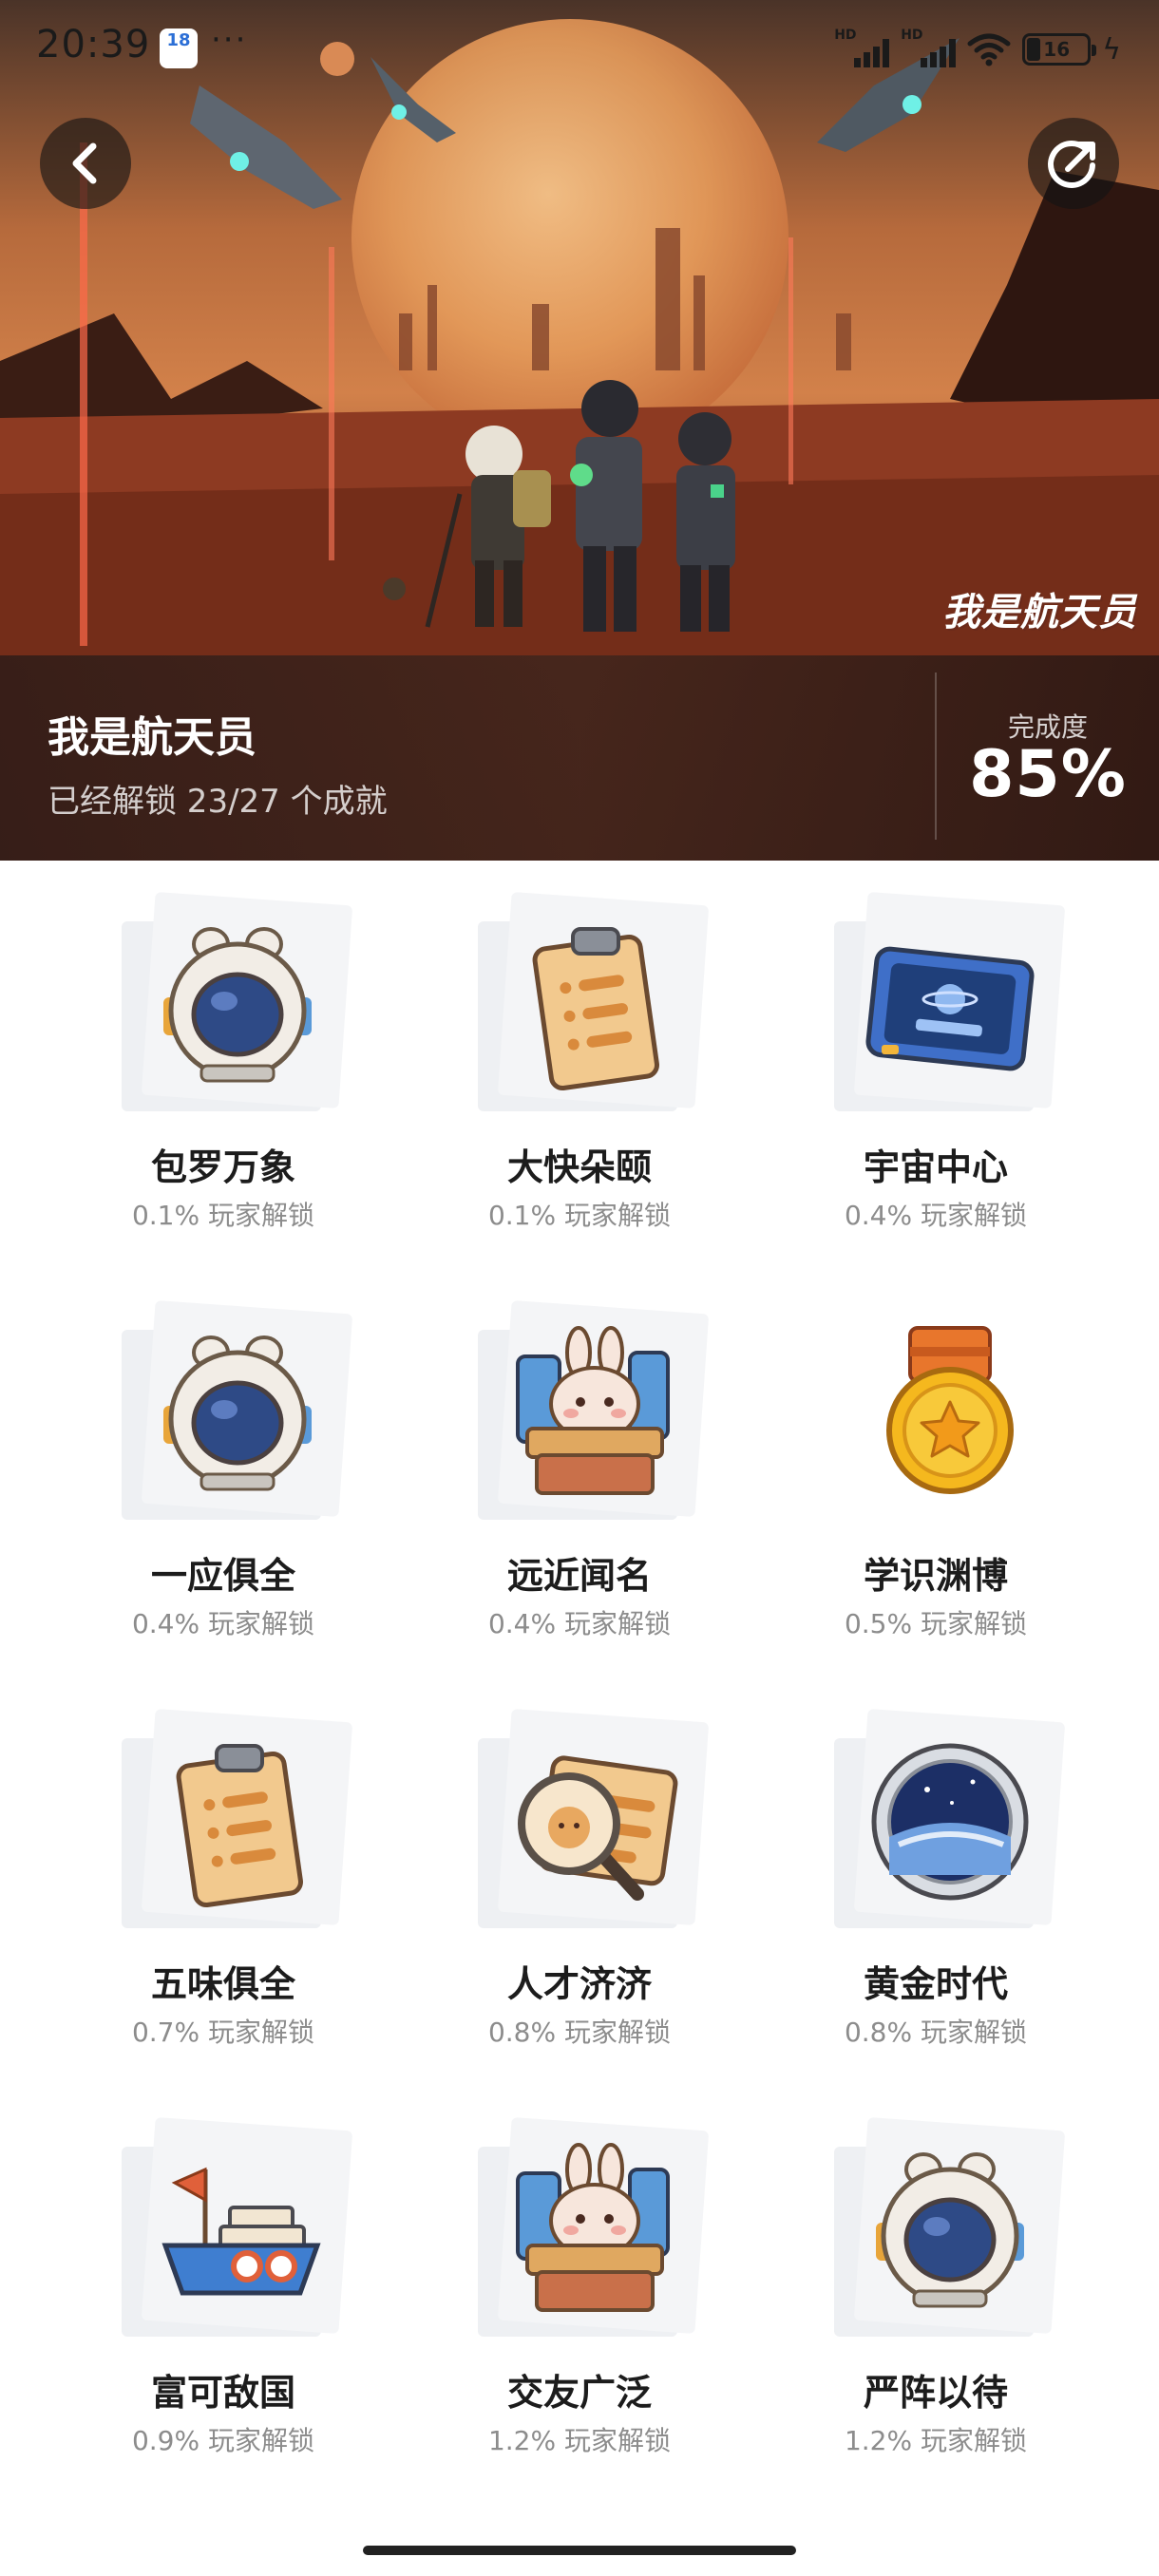  I want to click on calendar-day: 18, so click(178, 40).